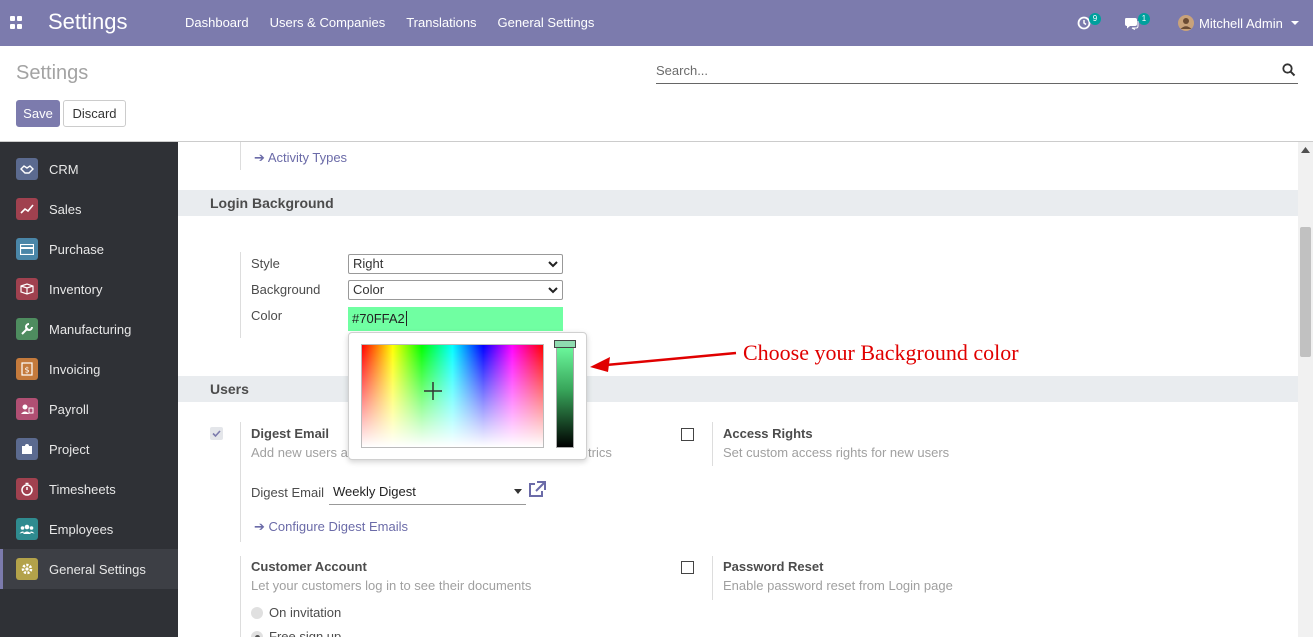 The image size is (1313, 637). Describe the element at coordinates (75, 369) in the screenshot. I see `sidebar-item-label: Invoicing` at that location.